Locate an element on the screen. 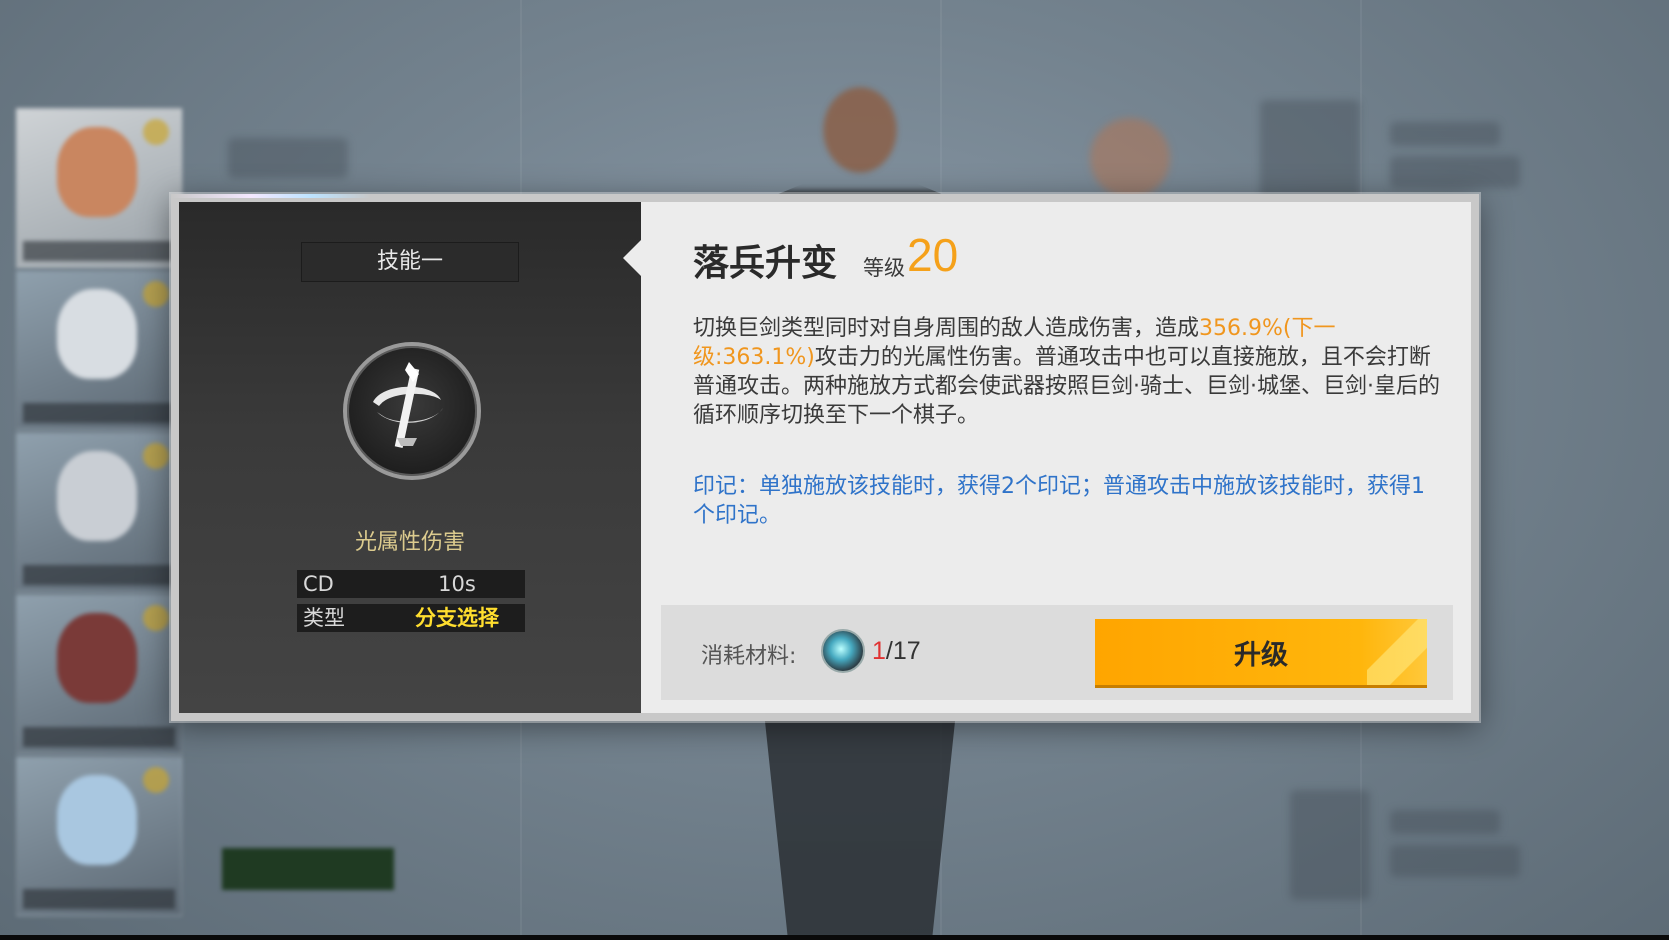  level-label: 等级 is located at coordinates (884, 268).